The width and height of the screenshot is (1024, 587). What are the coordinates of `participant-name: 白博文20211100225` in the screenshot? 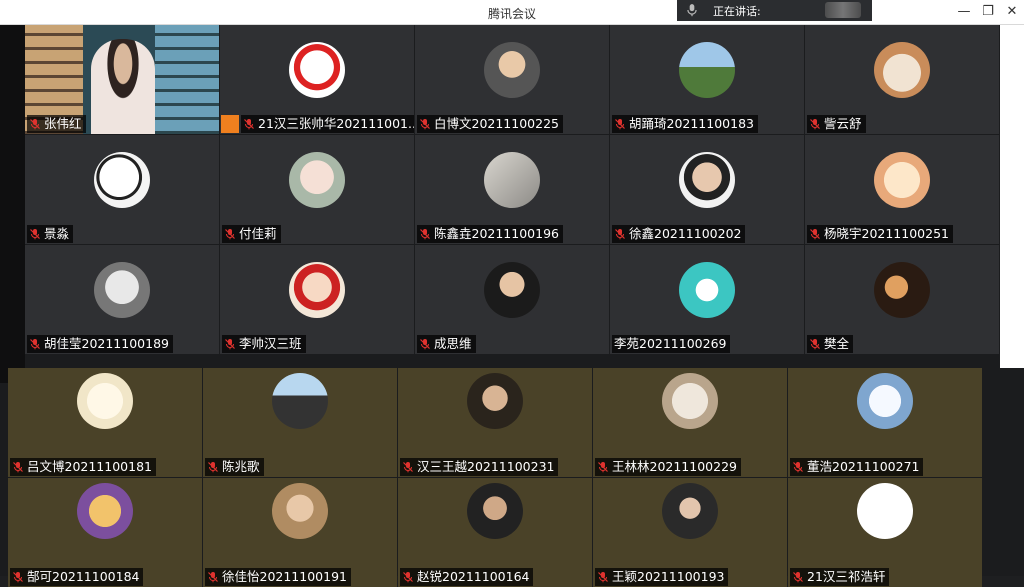 It's located at (496, 123).